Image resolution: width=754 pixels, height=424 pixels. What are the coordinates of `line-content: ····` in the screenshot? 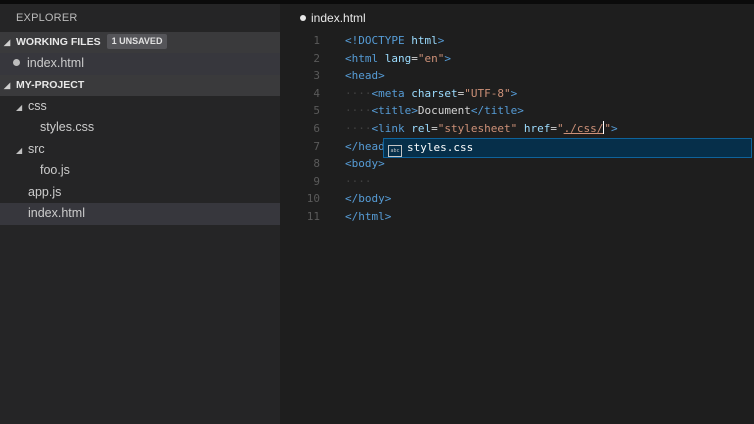 It's located at (358, 181).